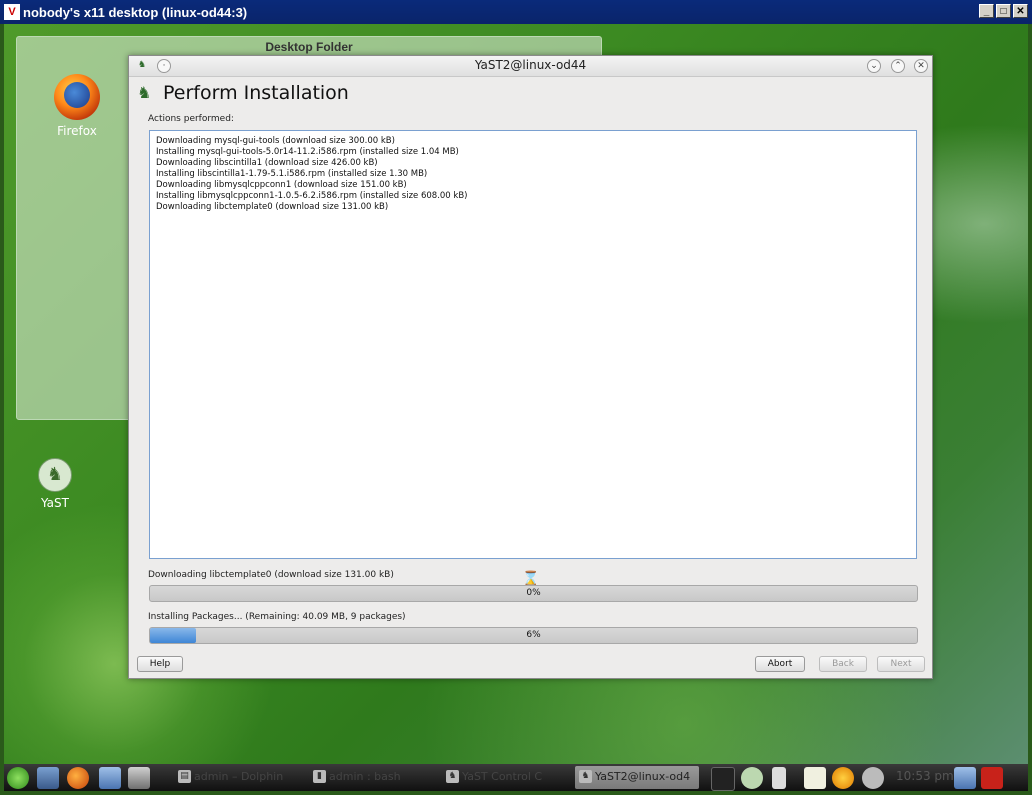  What do you see at coordinates (901, 664) in the screenshot?
I see `next-button: Next` at bounding box center [901, 664].